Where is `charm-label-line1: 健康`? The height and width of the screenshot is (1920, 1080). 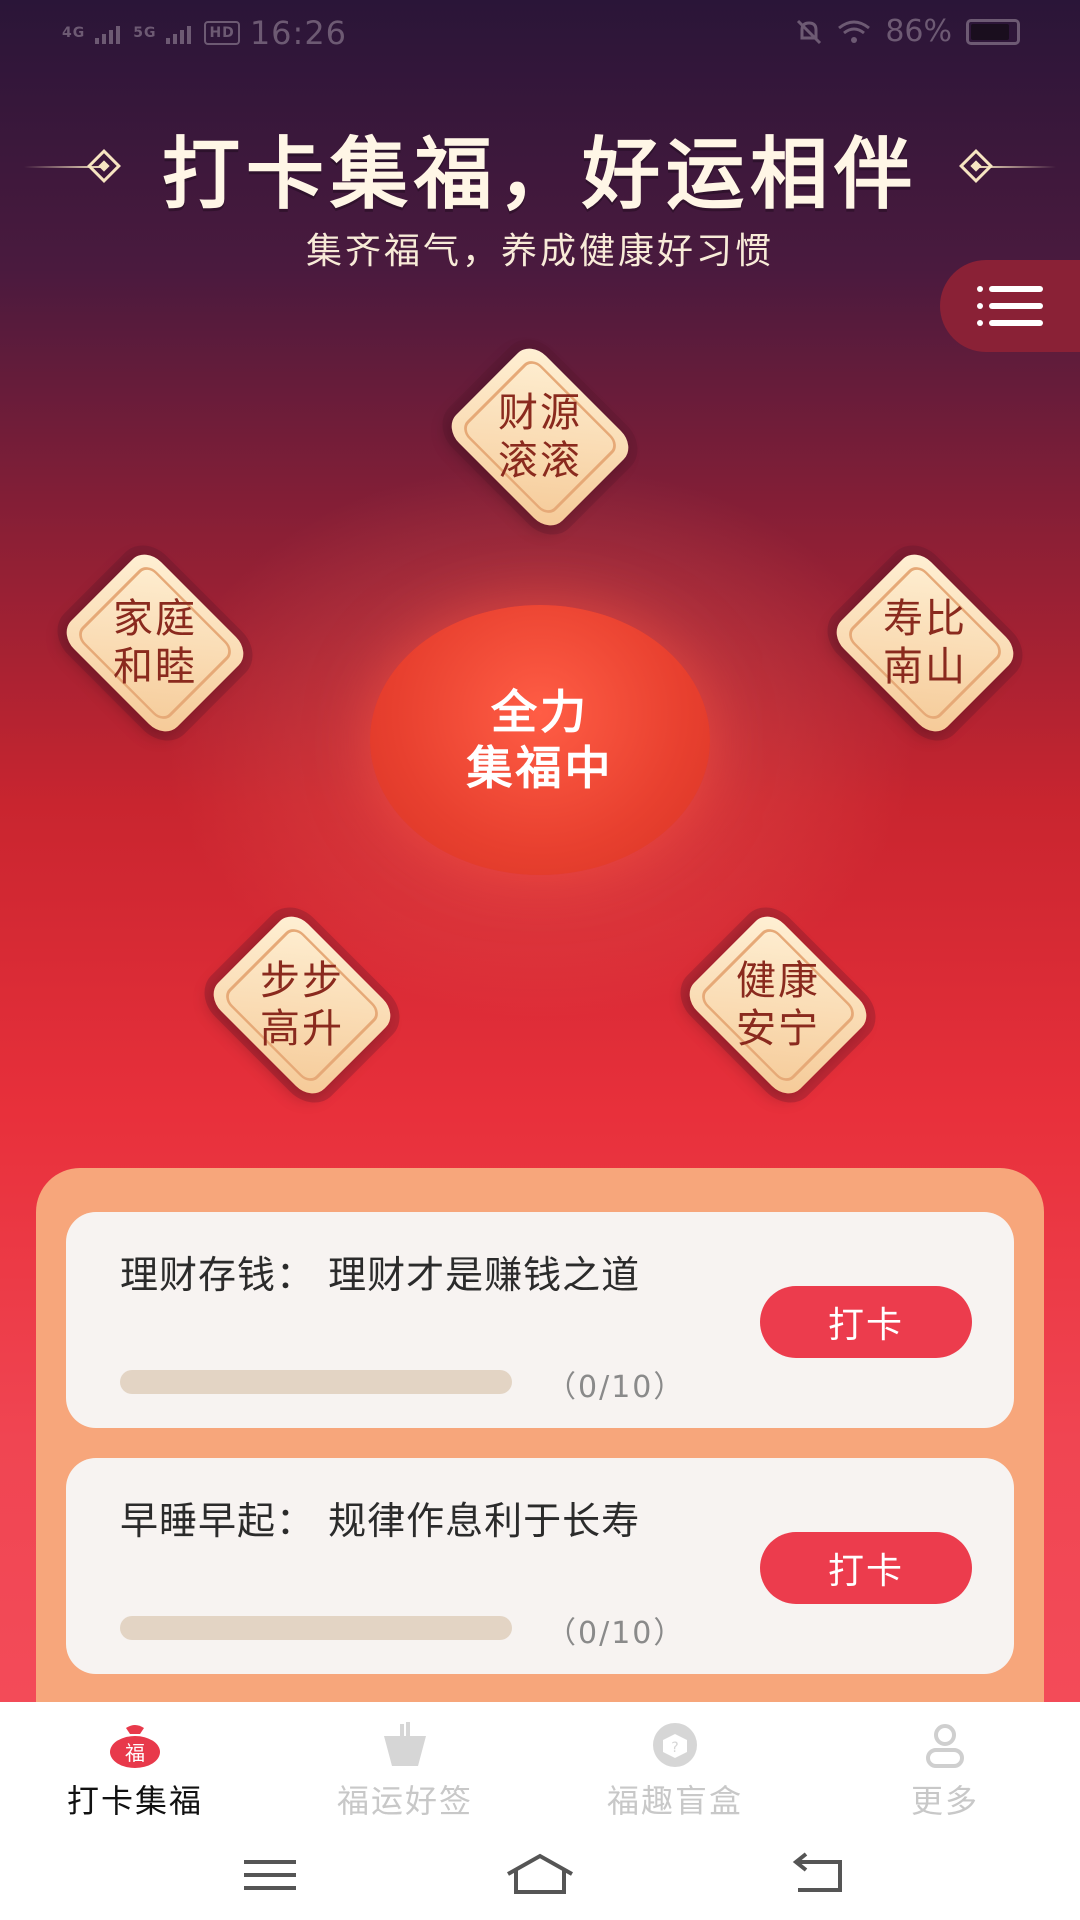
charm-label-line1: 健康 is located at coordinates (778, 981).